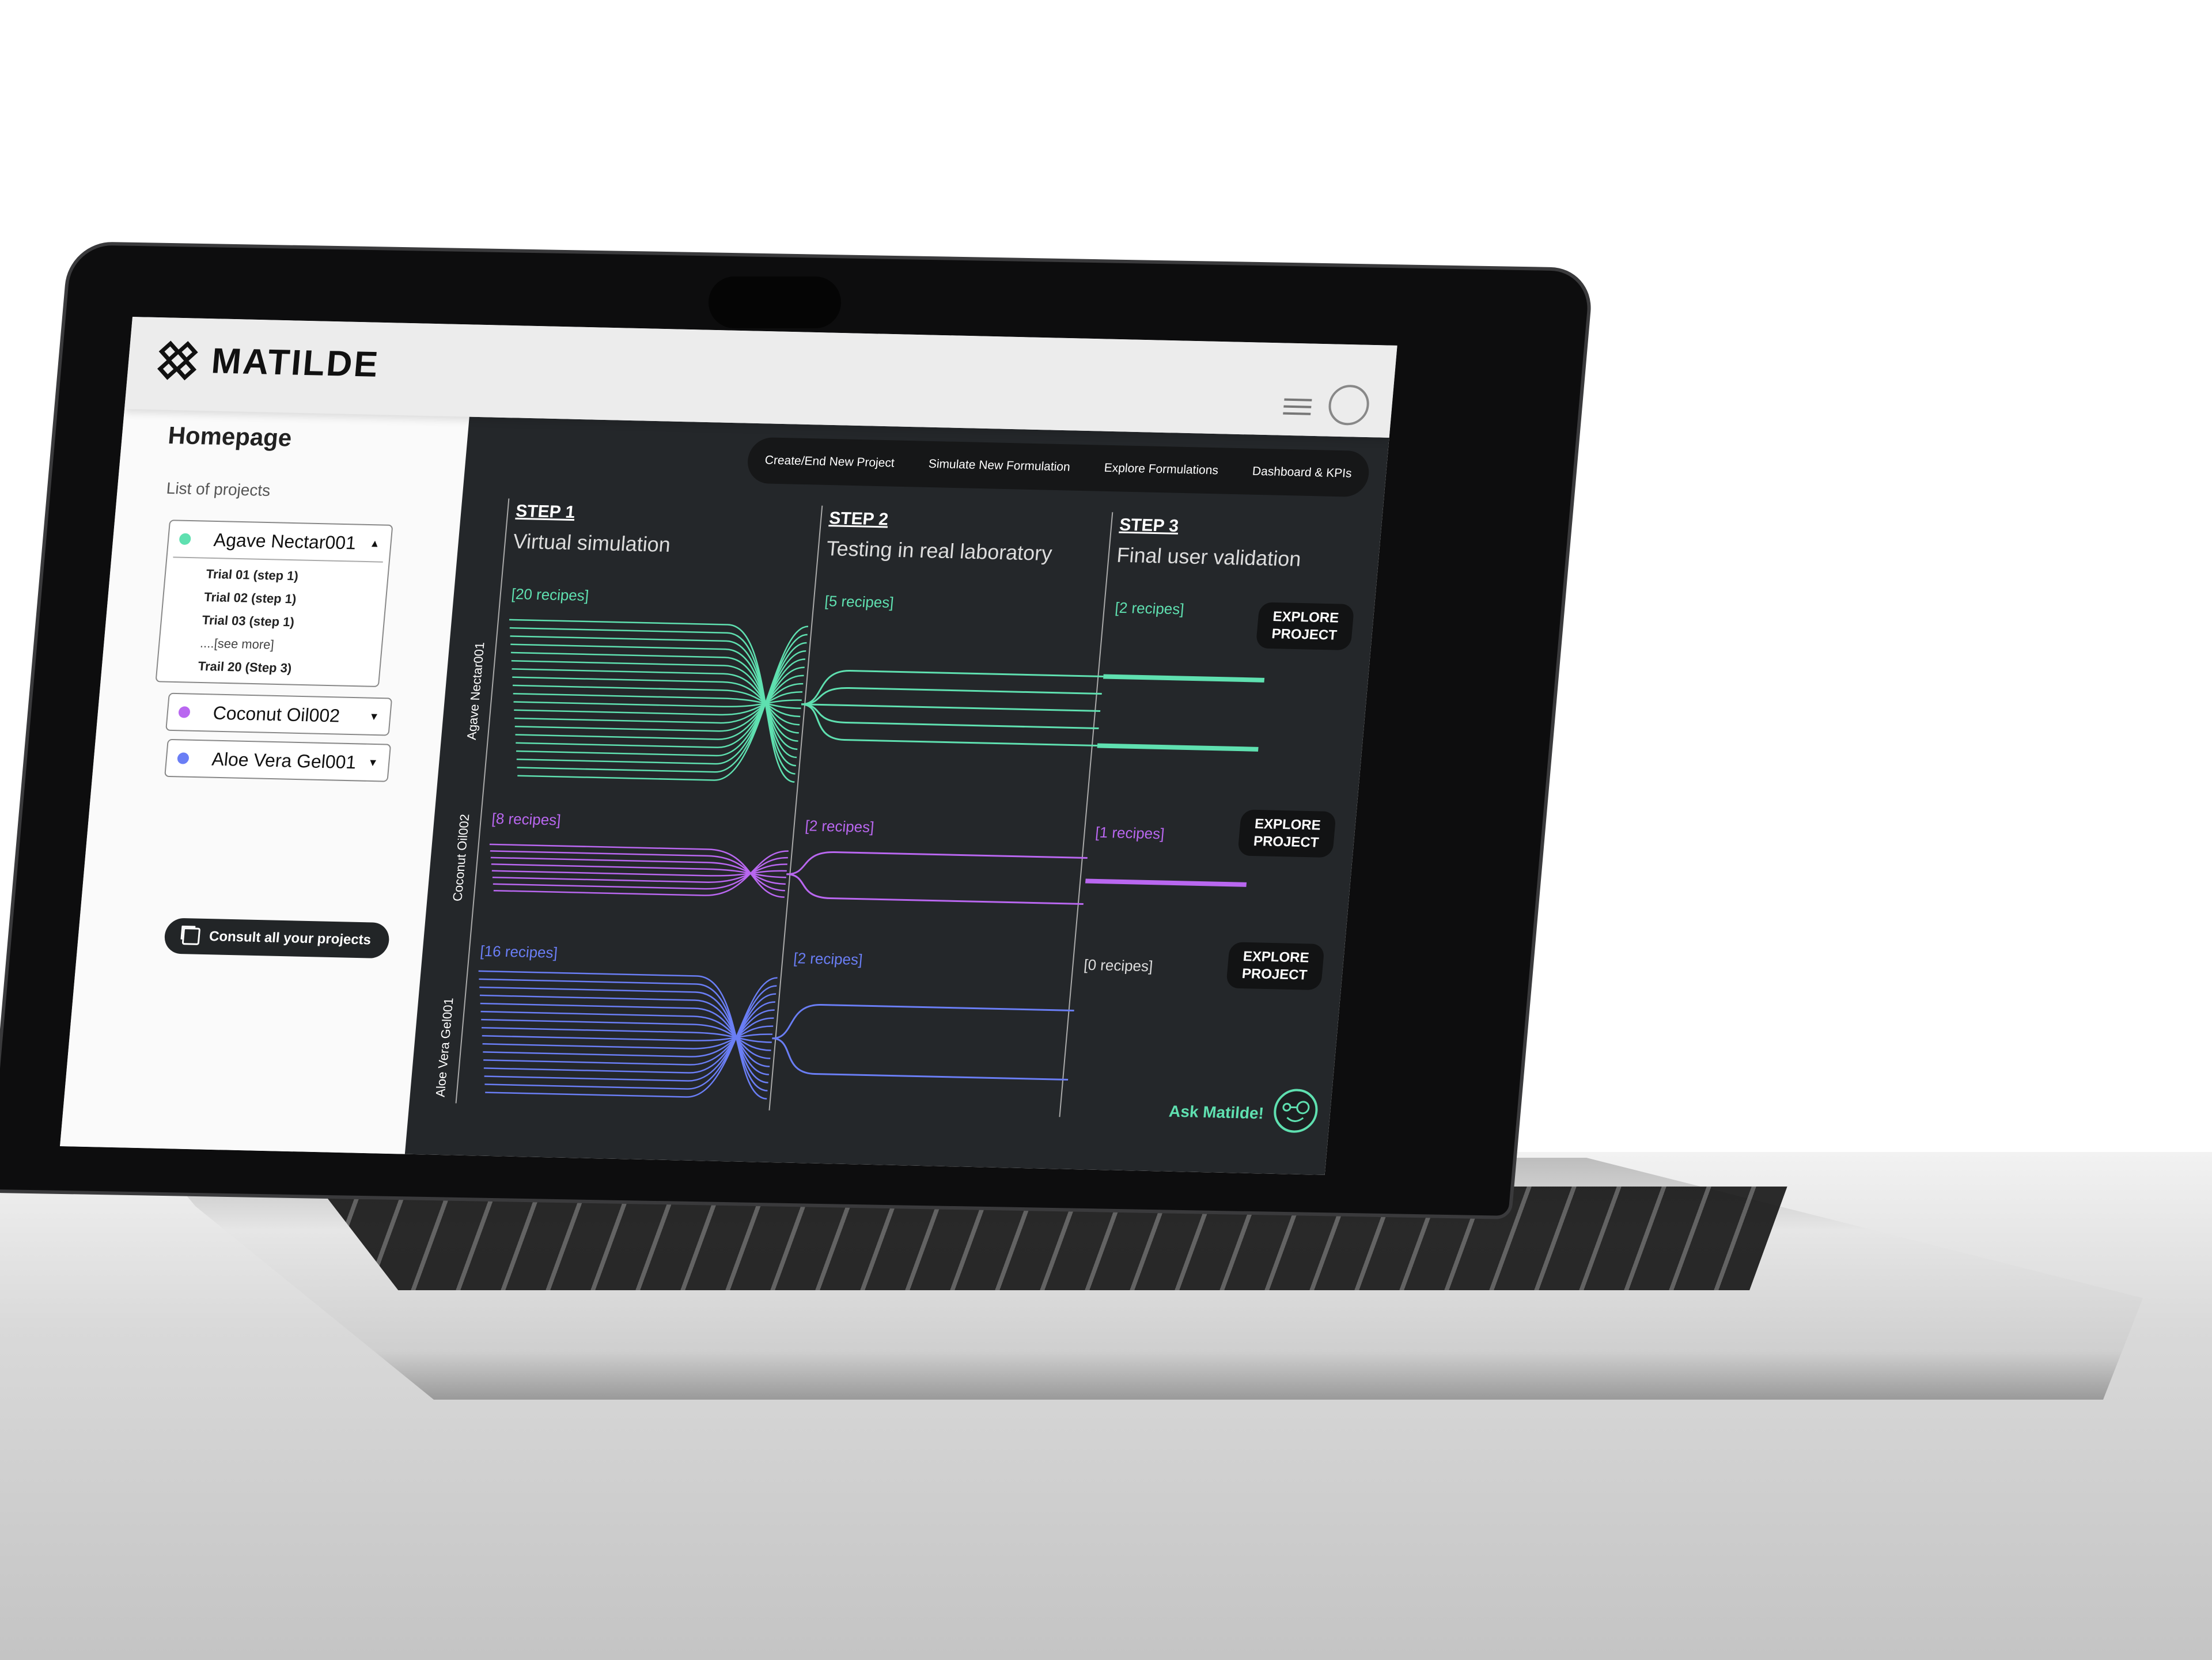  What do you see at coordinates (1305, 626) in the screenshot?
I see `explore-project-button-agave: EXPLORE PROJECT` at bounding box center [1305, 626].